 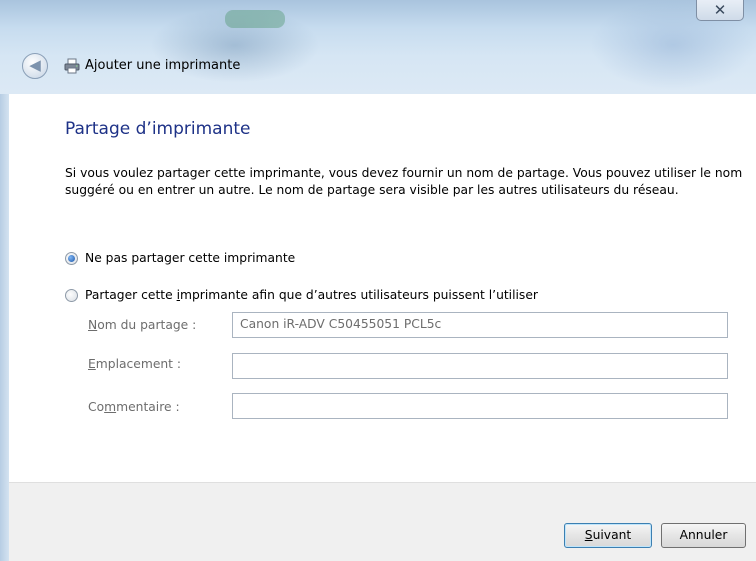 I want to click on close-button: ✕, so click(x=720, y=10).